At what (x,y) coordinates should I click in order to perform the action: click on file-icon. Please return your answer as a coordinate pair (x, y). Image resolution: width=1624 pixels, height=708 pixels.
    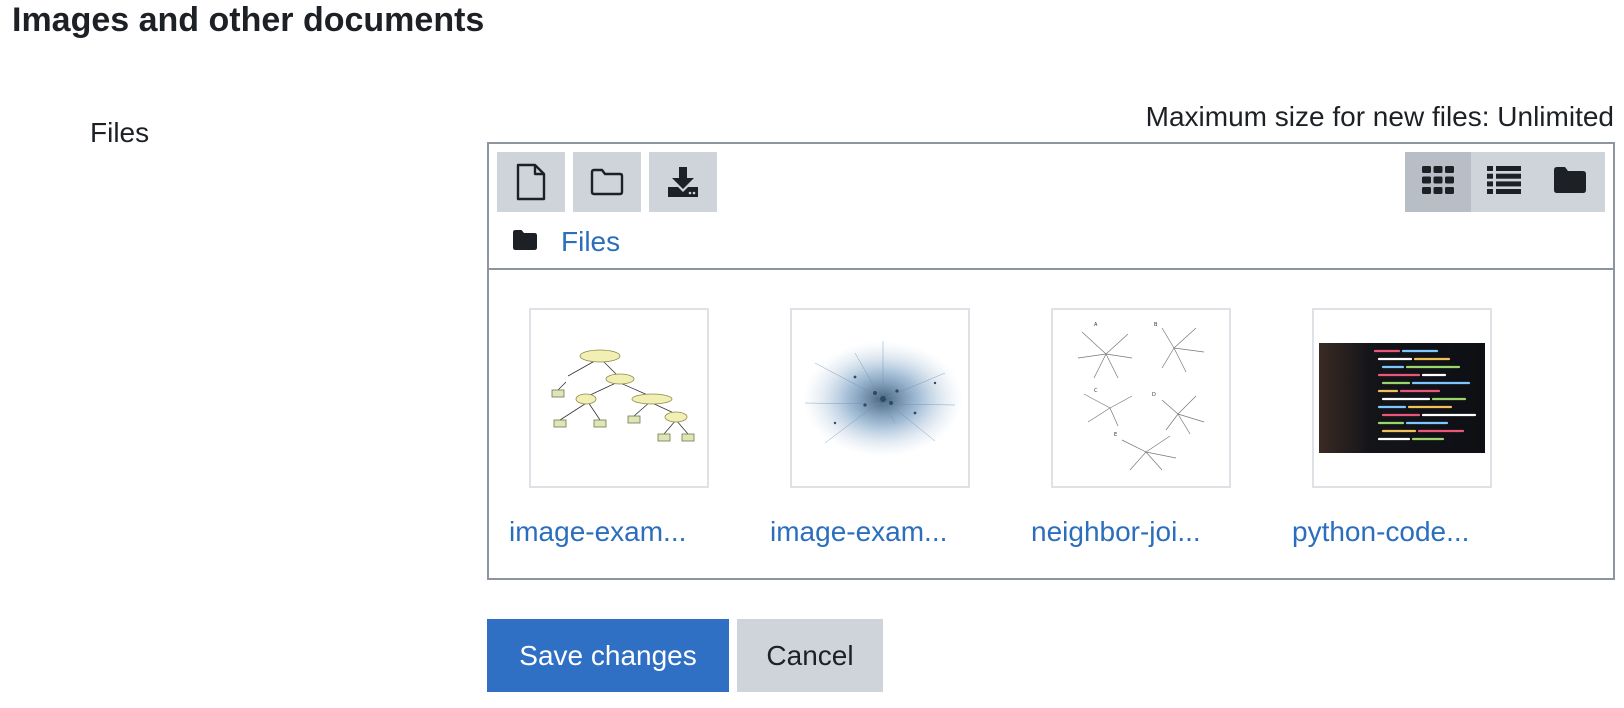
    Looking at the image, I should click on (531, 182).